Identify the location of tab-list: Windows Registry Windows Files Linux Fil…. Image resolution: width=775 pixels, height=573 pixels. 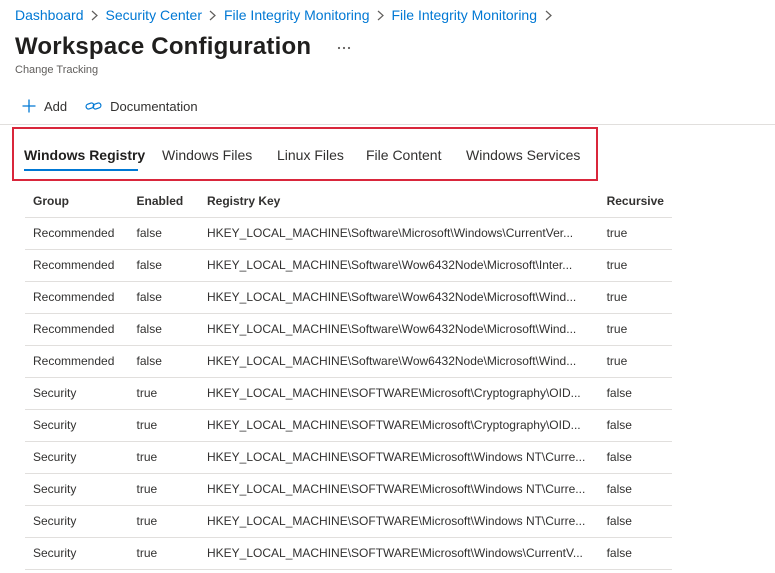
(305, 154).